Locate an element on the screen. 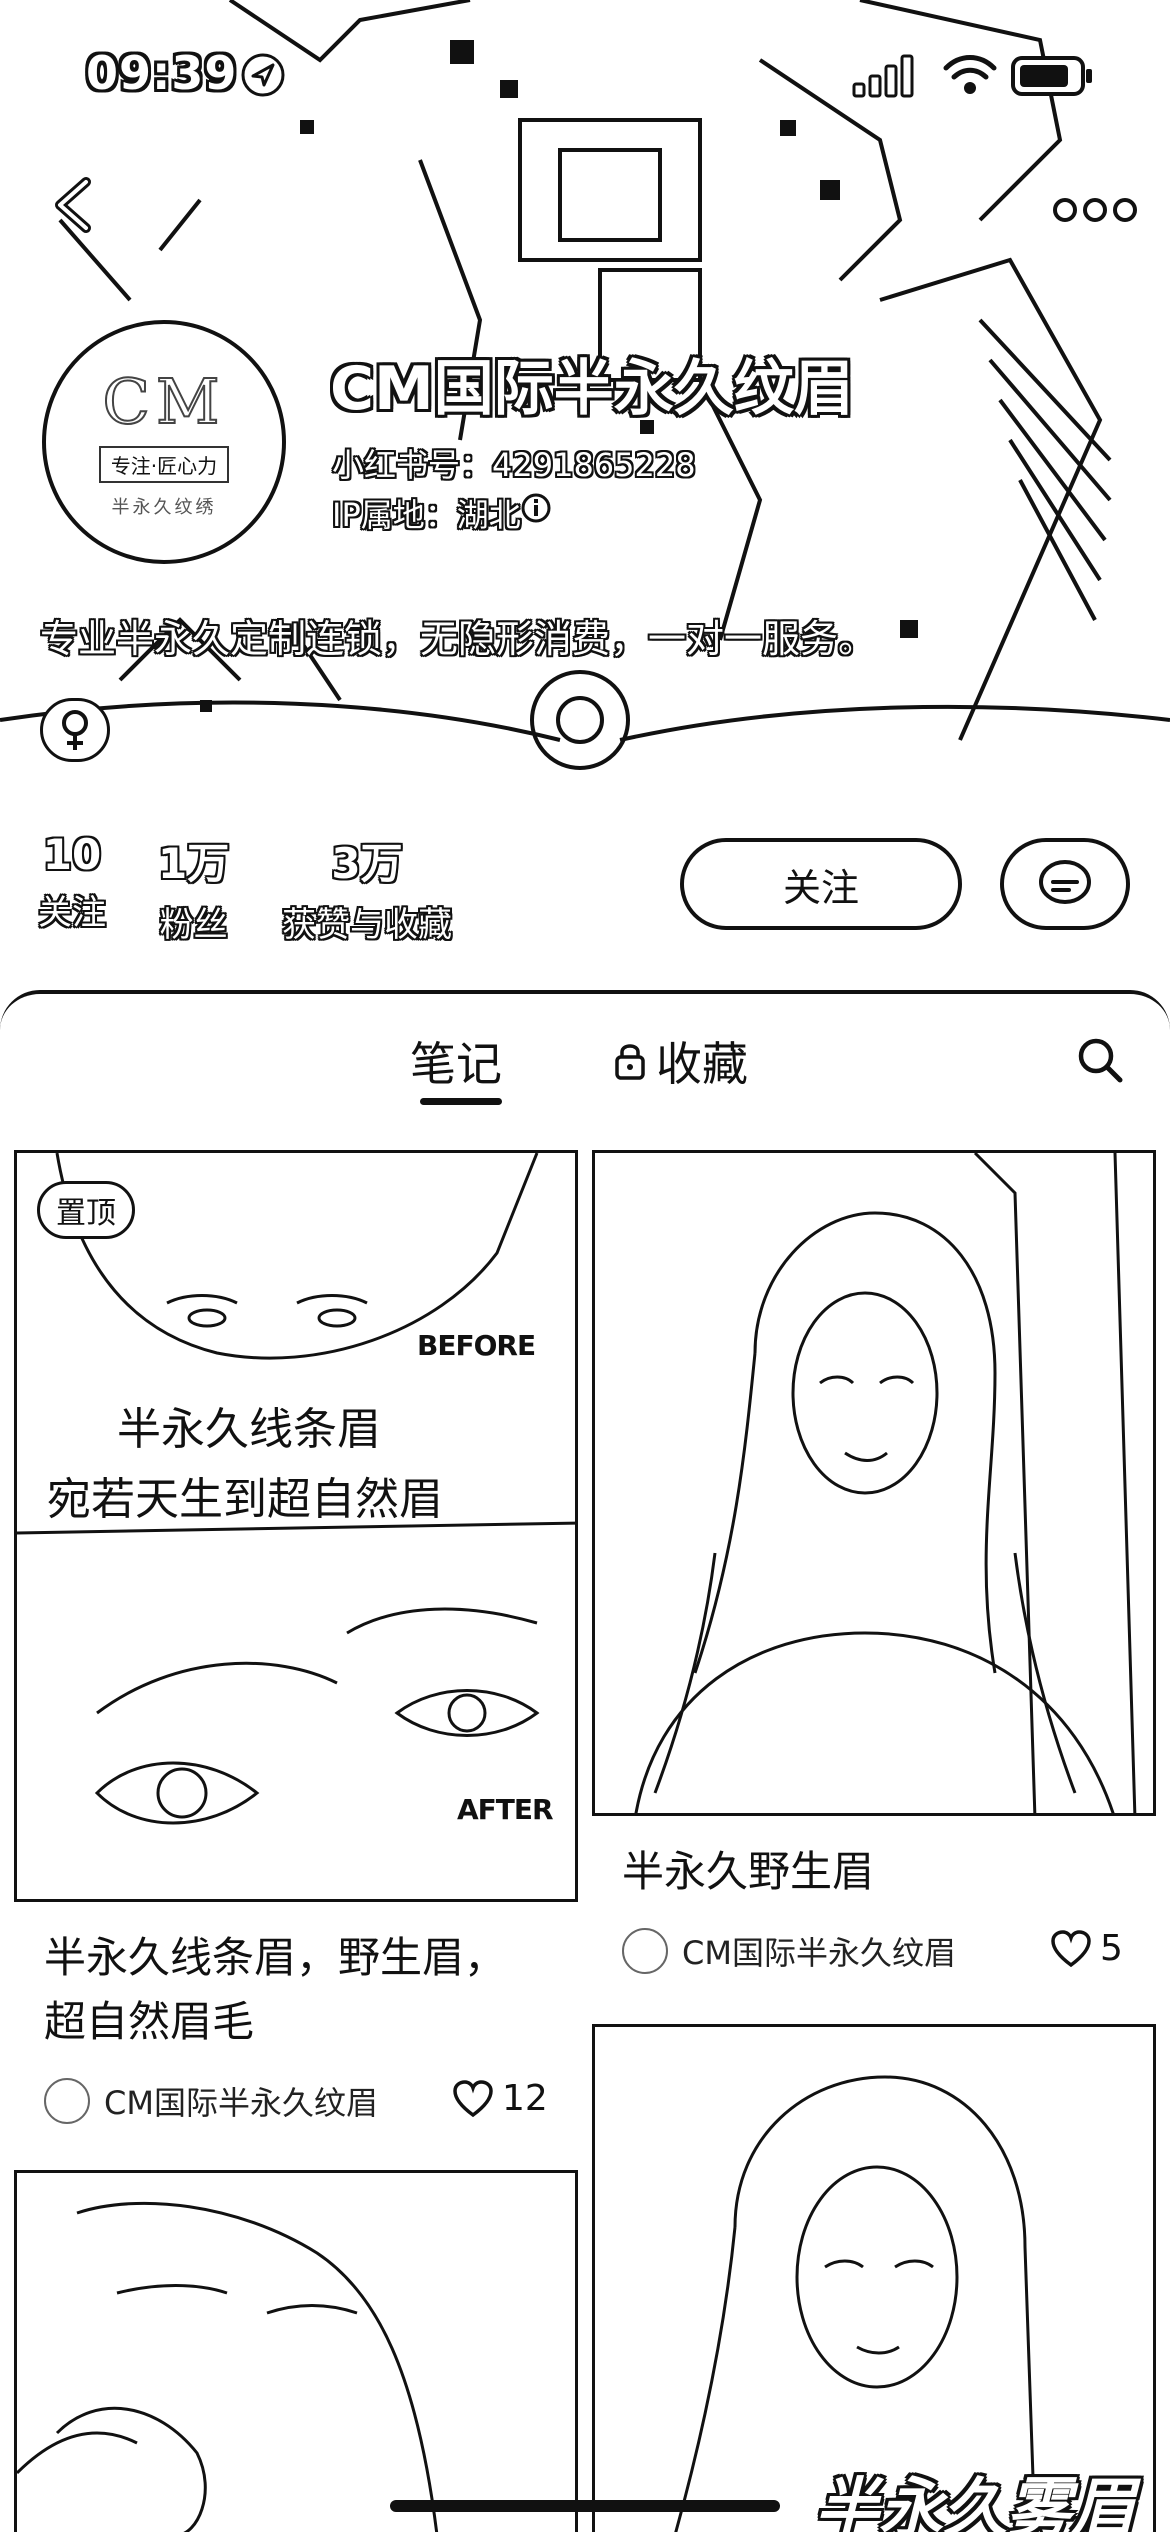  stat-followers-label: 粉丝 is located at coordinates (193, 925).